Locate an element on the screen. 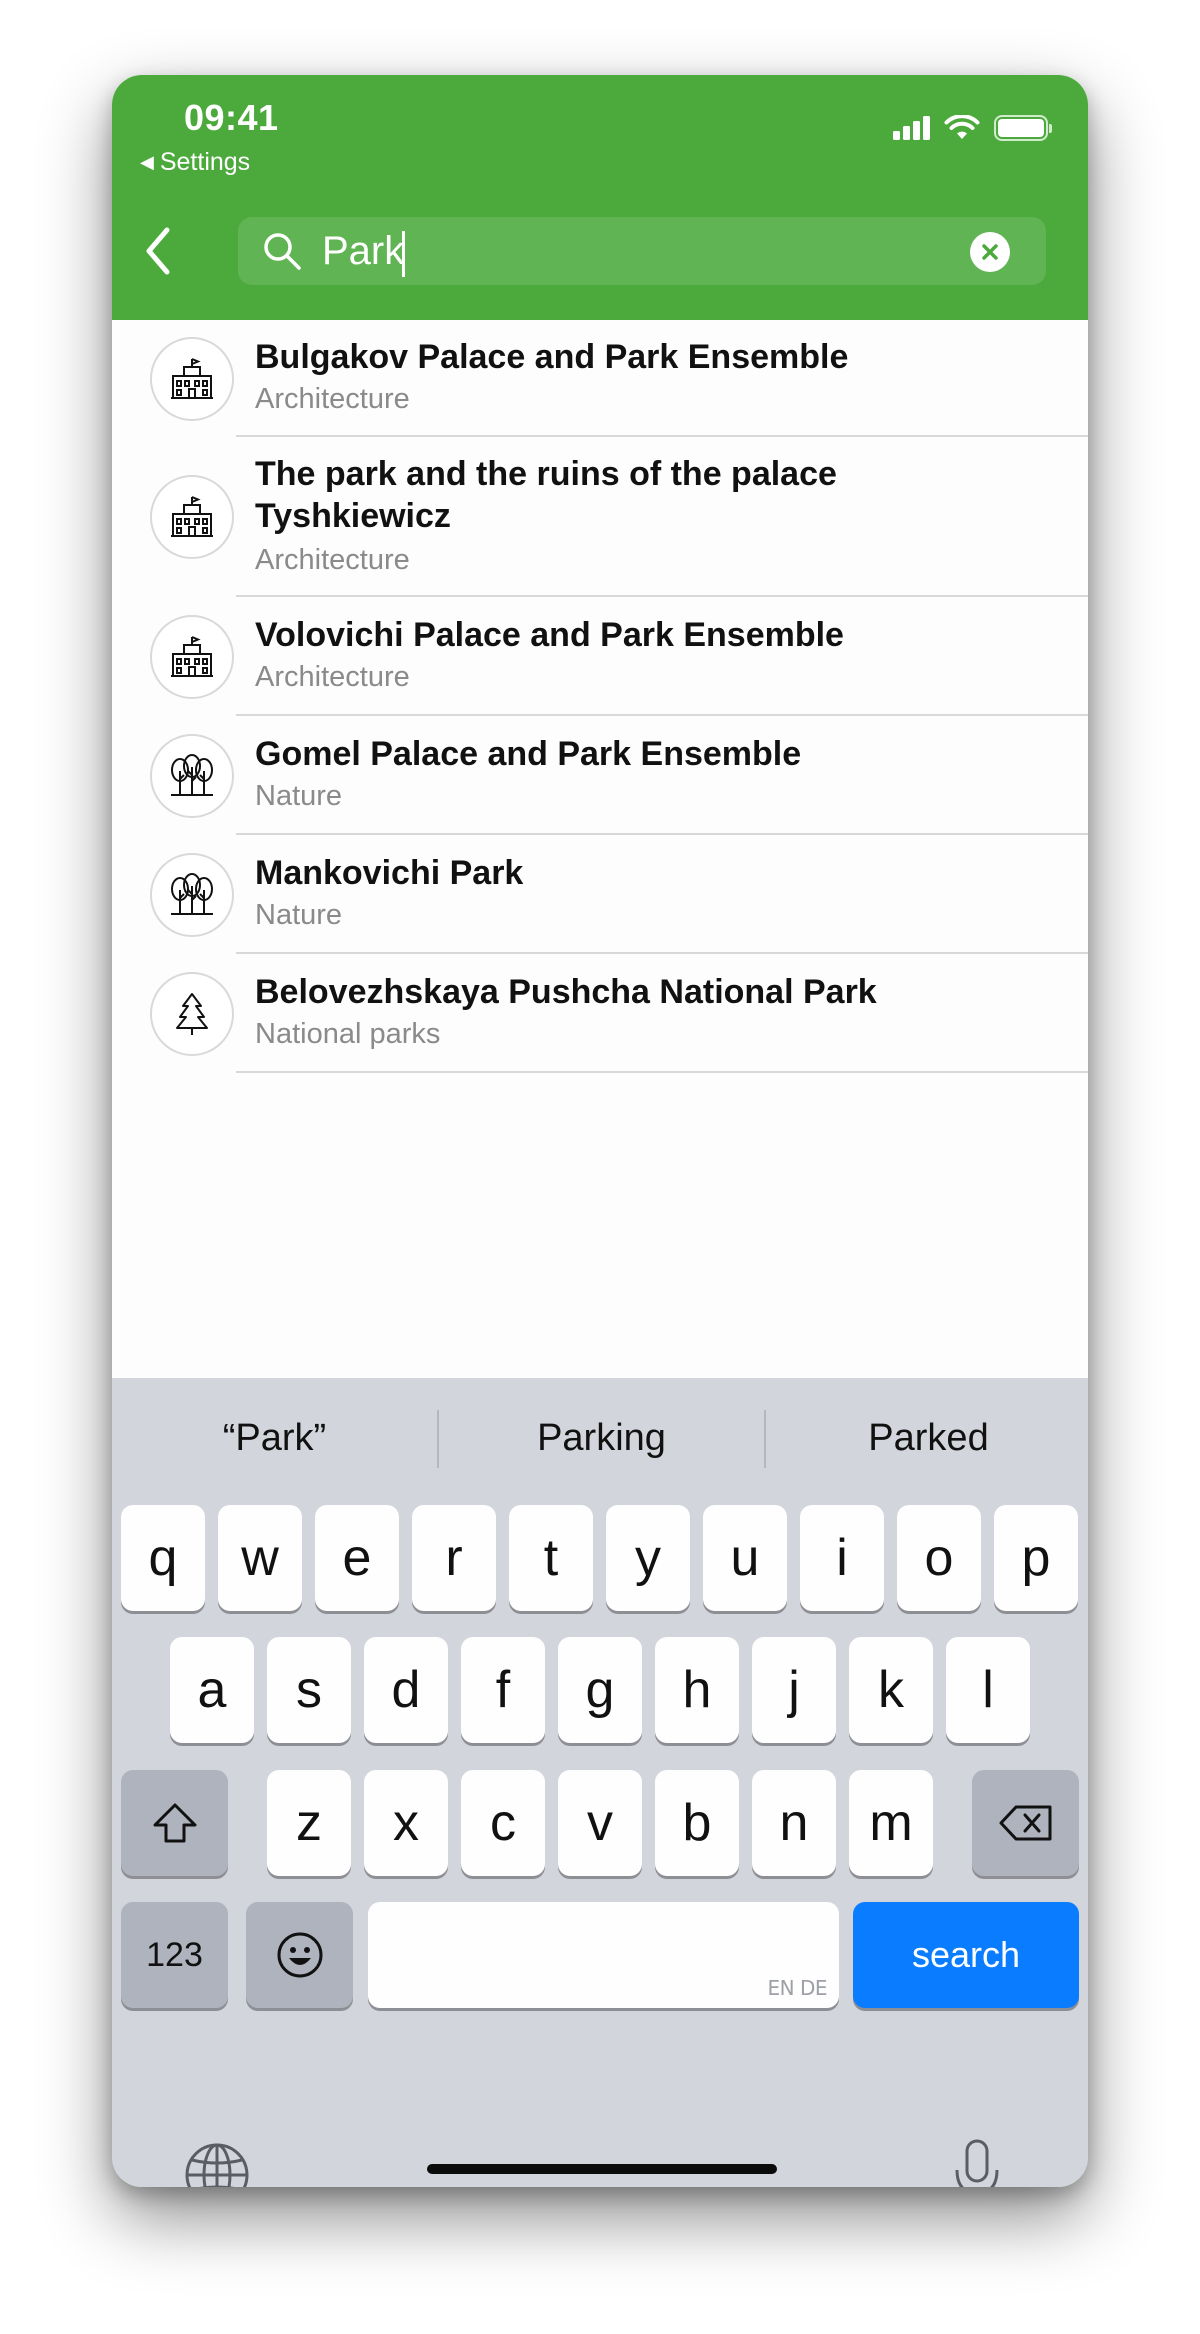 This screenshot has height=2334, width=1200. key-l: l is located at coordinates (988, 1690).